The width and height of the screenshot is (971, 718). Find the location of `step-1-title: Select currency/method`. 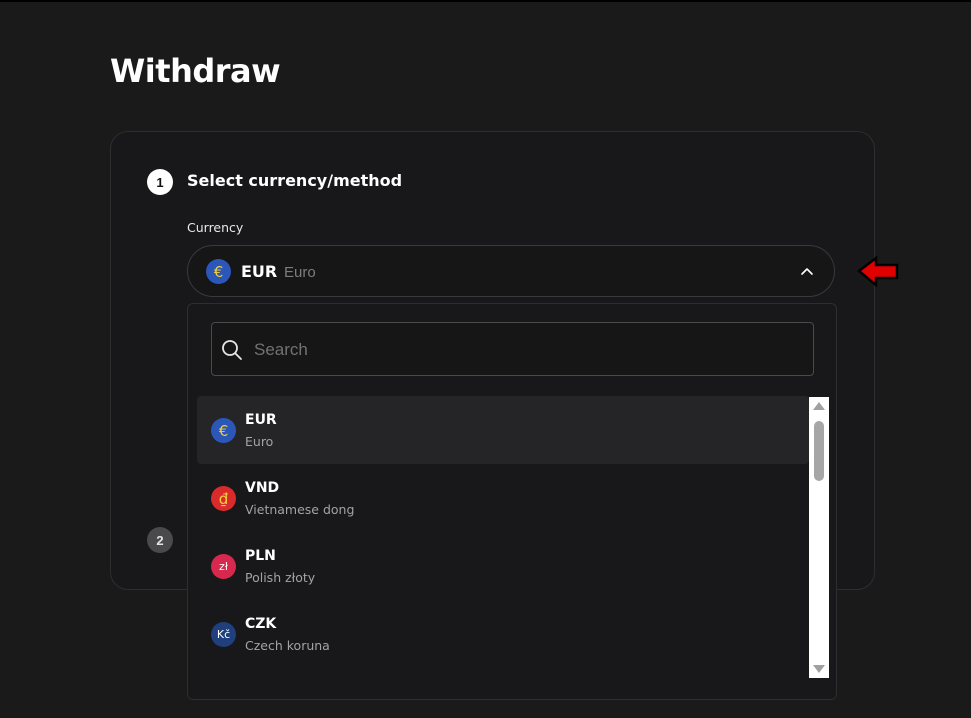

step-1-title: Select currency/method is located at coordinates (295, 180).